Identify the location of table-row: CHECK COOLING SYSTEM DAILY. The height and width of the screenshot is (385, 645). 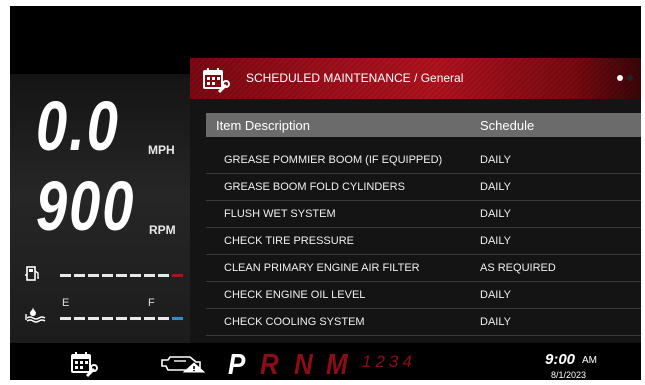
(423, 322).